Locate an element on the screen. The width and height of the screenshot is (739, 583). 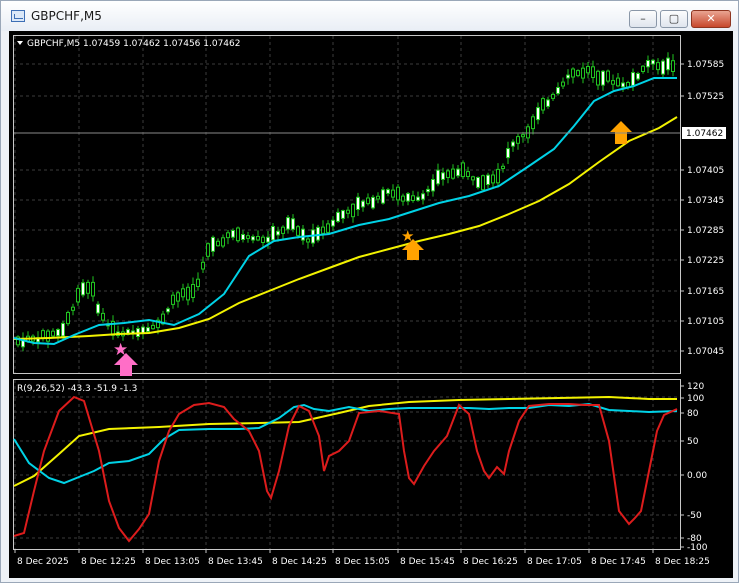
price-tick-label: 1.07045 is located at coordinates (705, 352).